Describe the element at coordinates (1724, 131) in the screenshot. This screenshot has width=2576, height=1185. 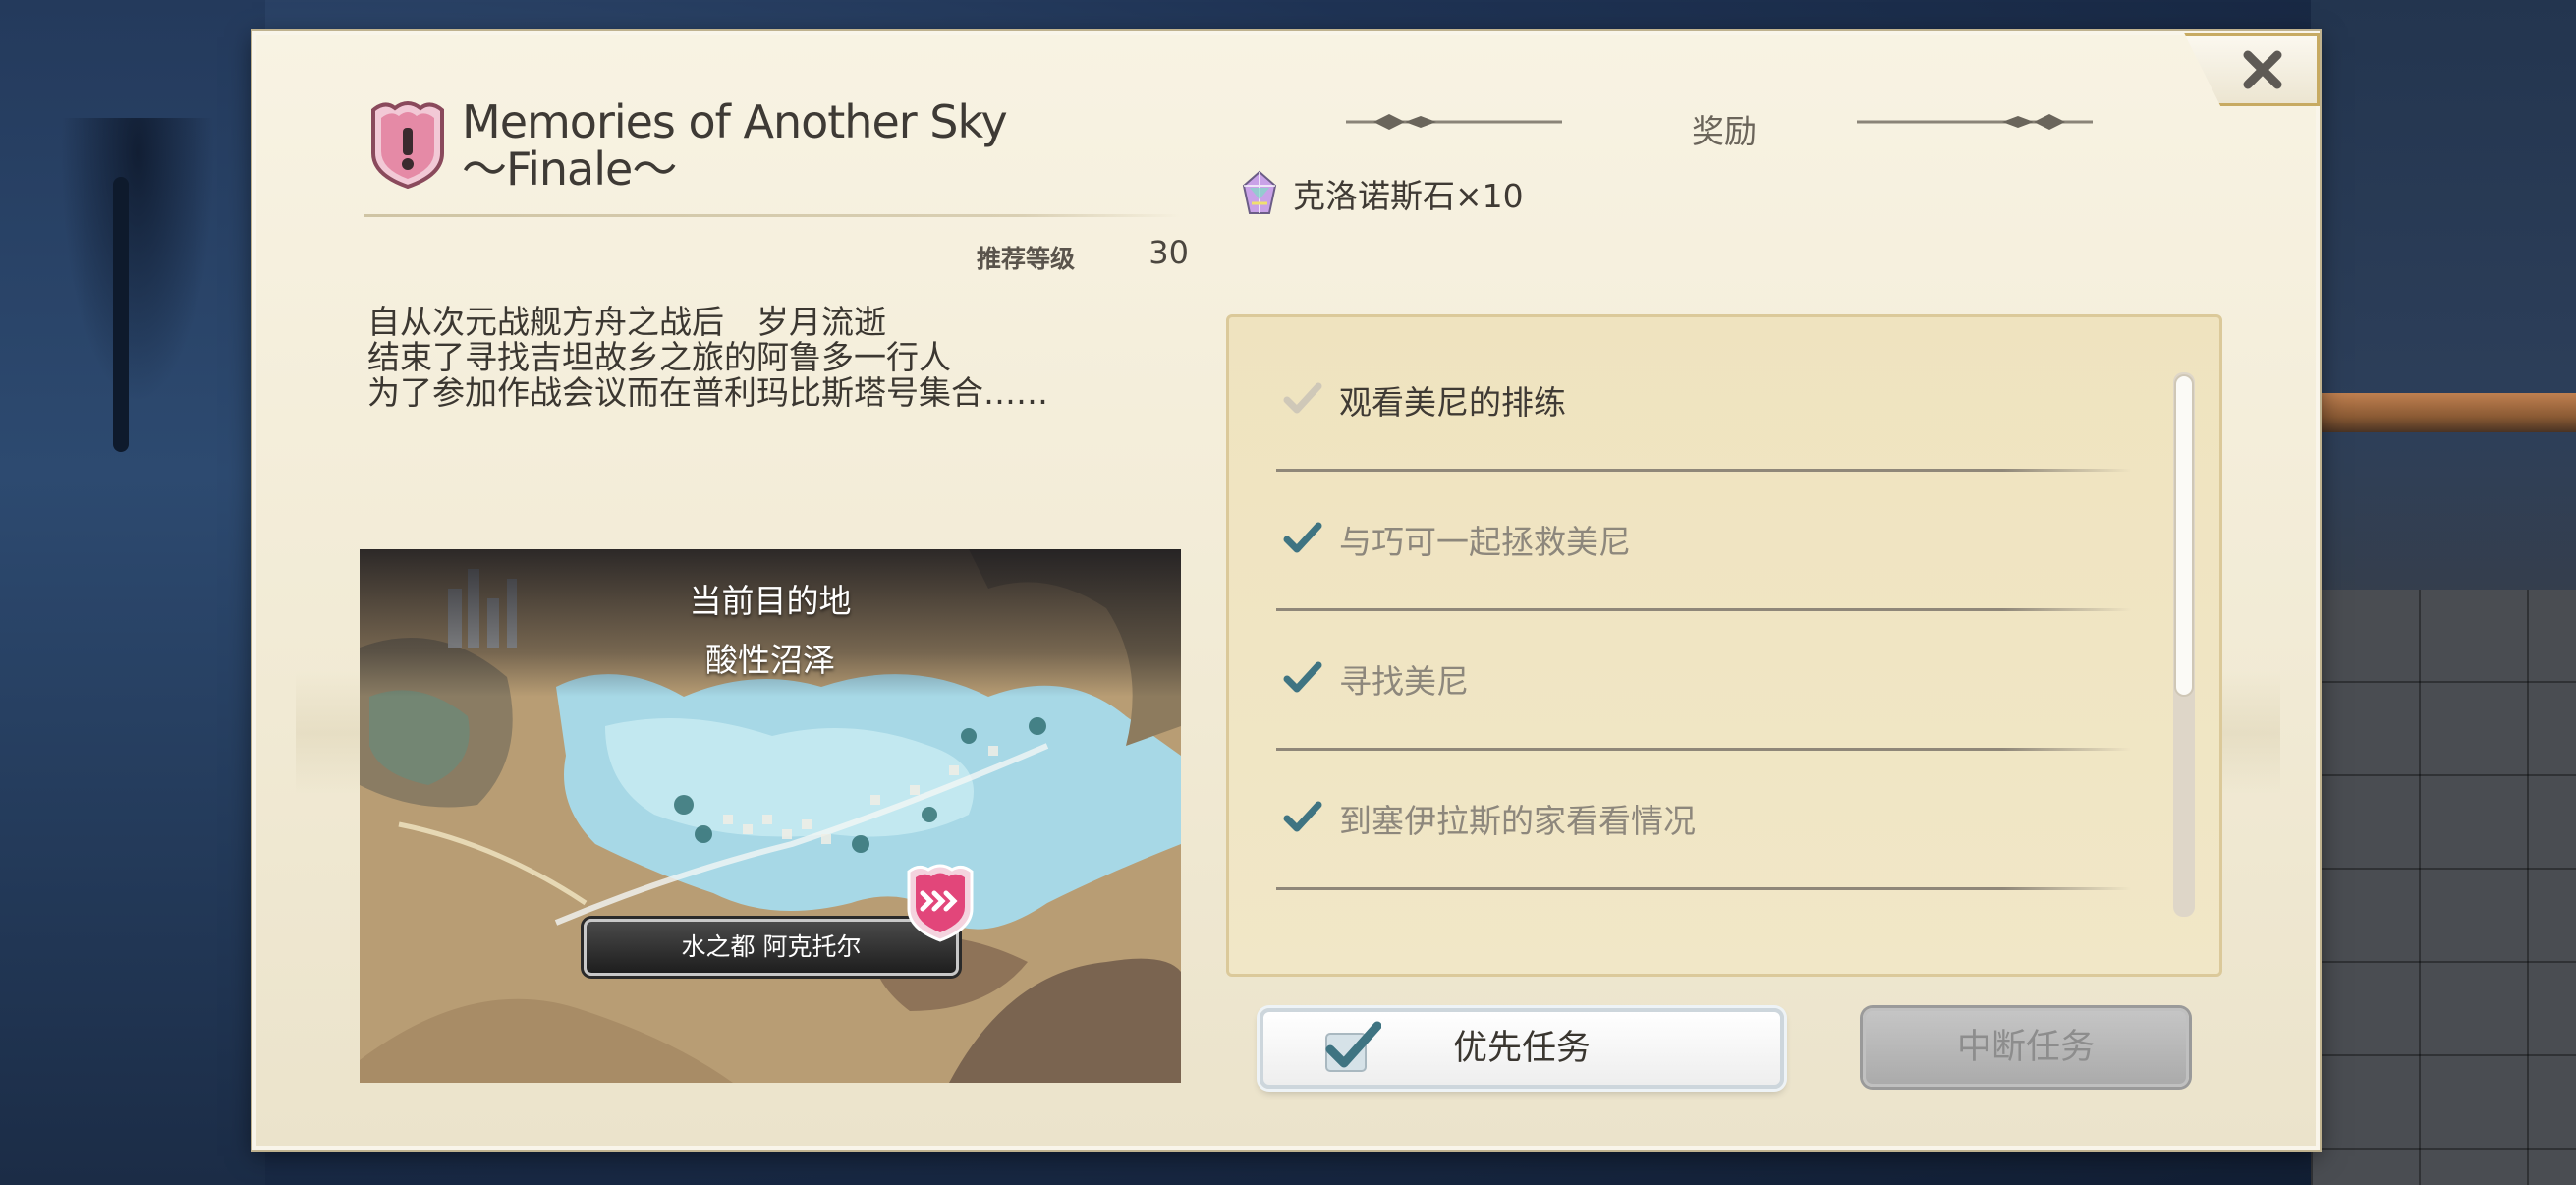
I see `reward-title: 奖励` at that location.